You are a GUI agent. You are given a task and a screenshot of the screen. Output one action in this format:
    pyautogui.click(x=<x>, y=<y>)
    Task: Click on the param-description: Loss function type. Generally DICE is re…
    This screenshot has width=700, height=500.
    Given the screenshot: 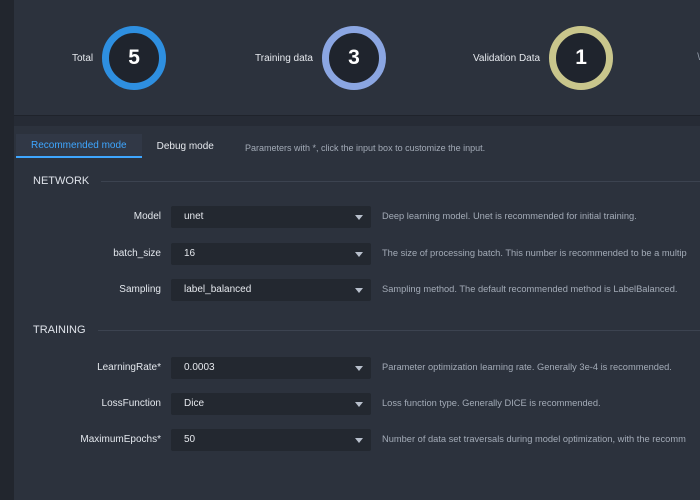 What is the action you would take?
    pyautogui.click(x=491, y=403)
    